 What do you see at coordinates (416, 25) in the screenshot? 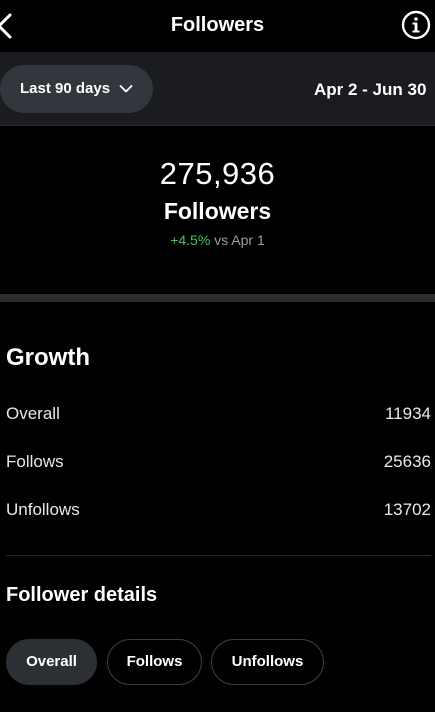
I see `info-icon` at bounding box center [416, 25].